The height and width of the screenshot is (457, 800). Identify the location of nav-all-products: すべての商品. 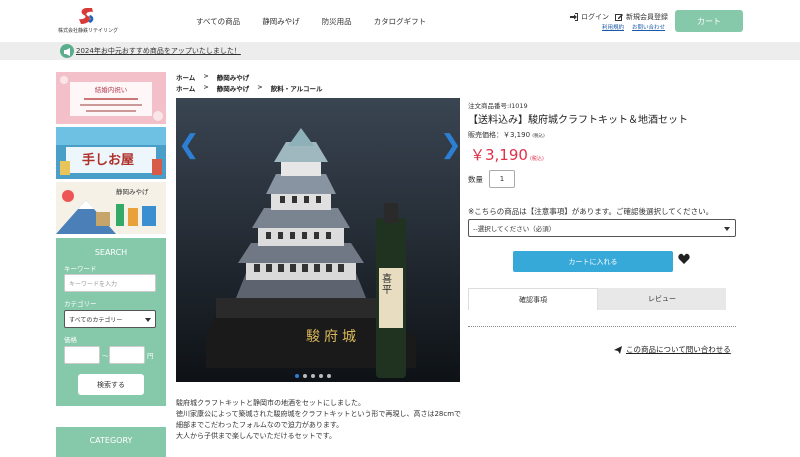
(218, 21).